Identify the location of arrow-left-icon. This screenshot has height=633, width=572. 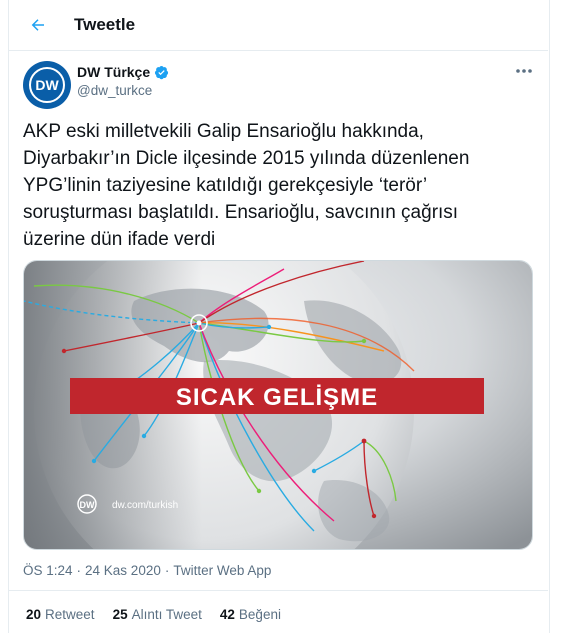
(37, 25).